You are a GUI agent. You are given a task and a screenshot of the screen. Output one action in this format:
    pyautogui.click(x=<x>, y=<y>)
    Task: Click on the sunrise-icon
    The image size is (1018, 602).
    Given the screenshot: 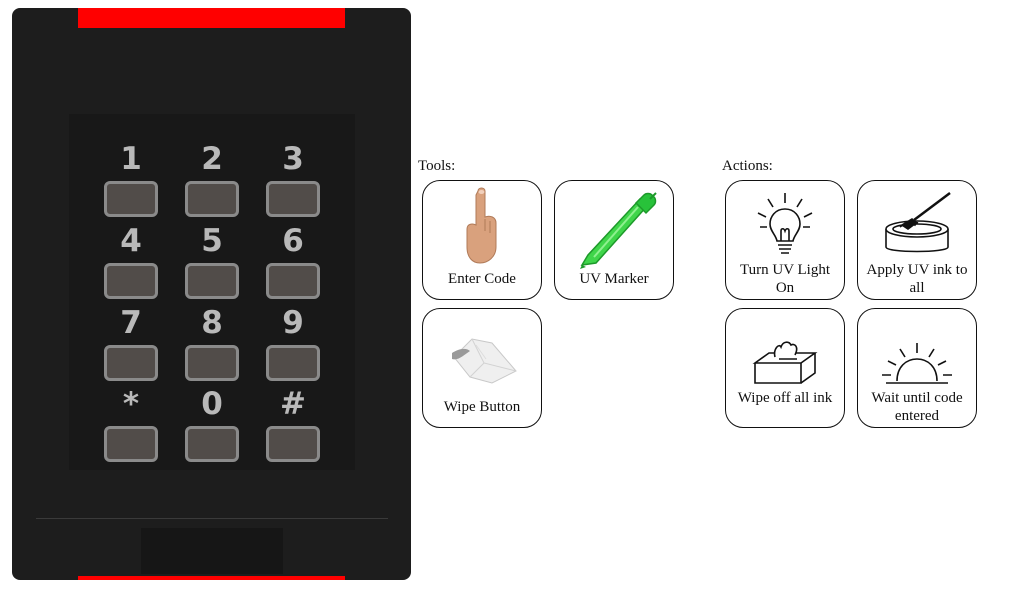 What is the action you would take?
    pyautogui.click(x=917, y=353)
    